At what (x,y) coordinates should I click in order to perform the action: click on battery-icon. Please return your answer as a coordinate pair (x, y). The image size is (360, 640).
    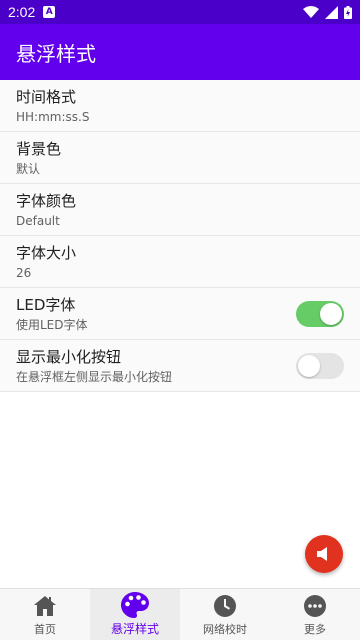
    Looking at the image, I should click on (348, 12).